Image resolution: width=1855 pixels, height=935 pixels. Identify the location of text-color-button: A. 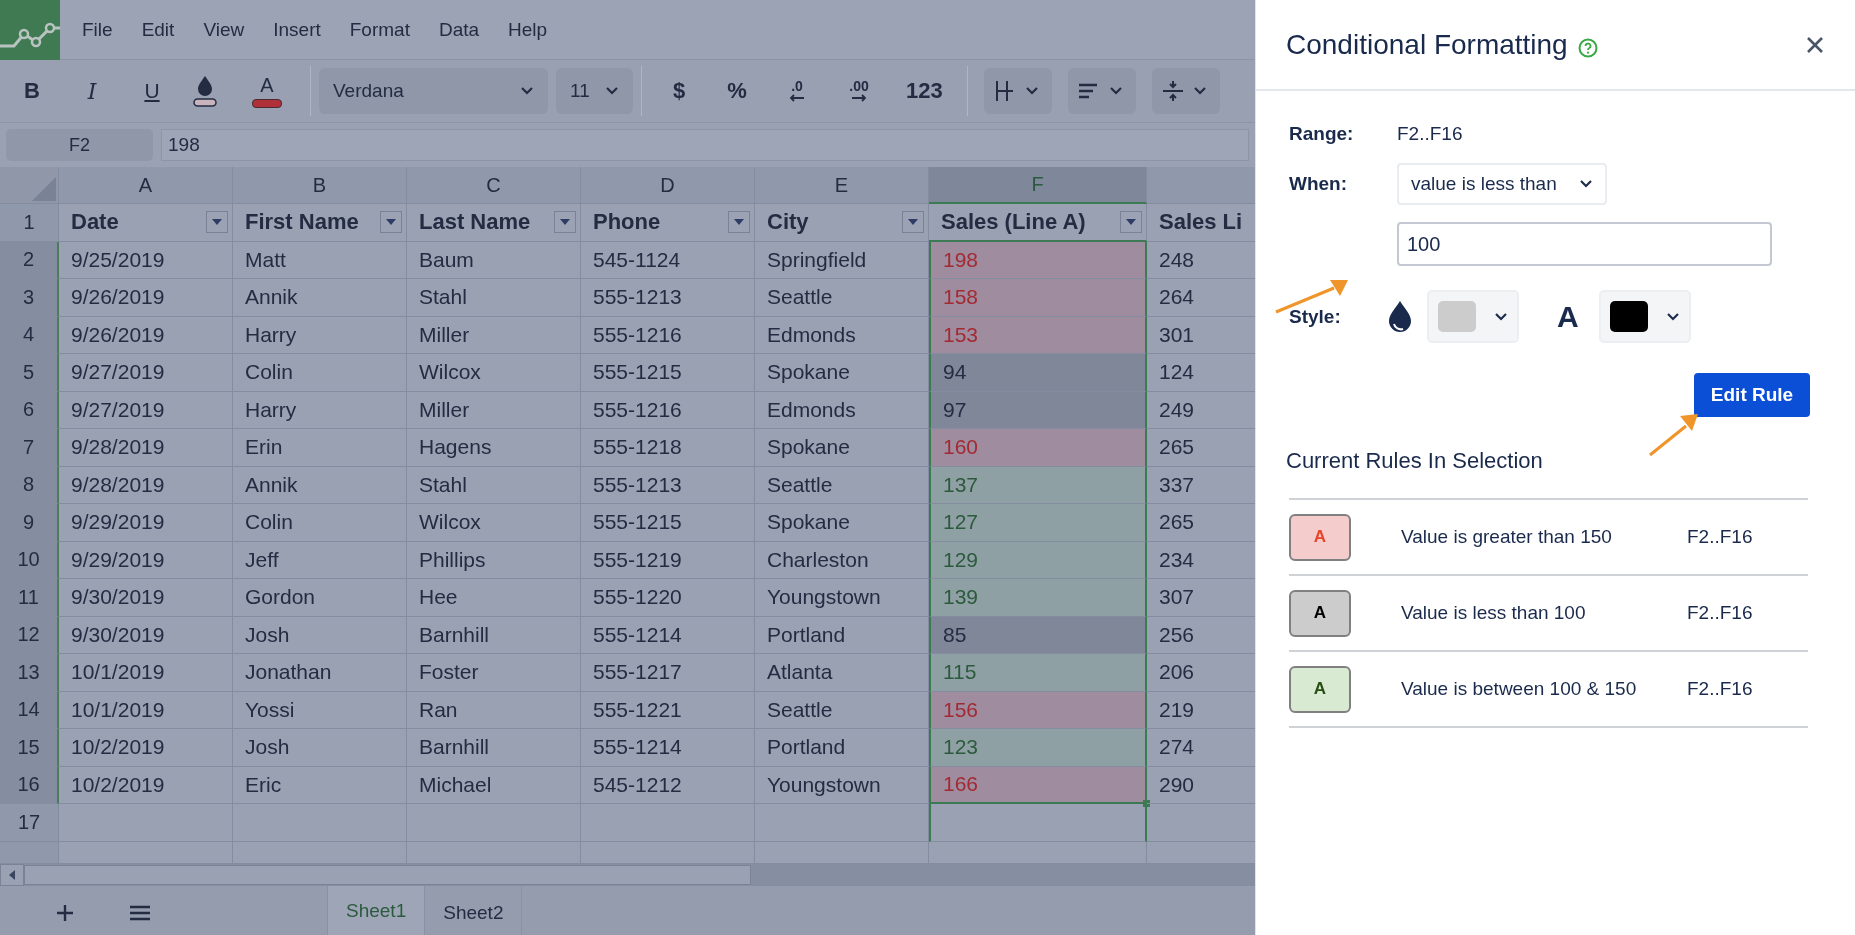
(267, 91).